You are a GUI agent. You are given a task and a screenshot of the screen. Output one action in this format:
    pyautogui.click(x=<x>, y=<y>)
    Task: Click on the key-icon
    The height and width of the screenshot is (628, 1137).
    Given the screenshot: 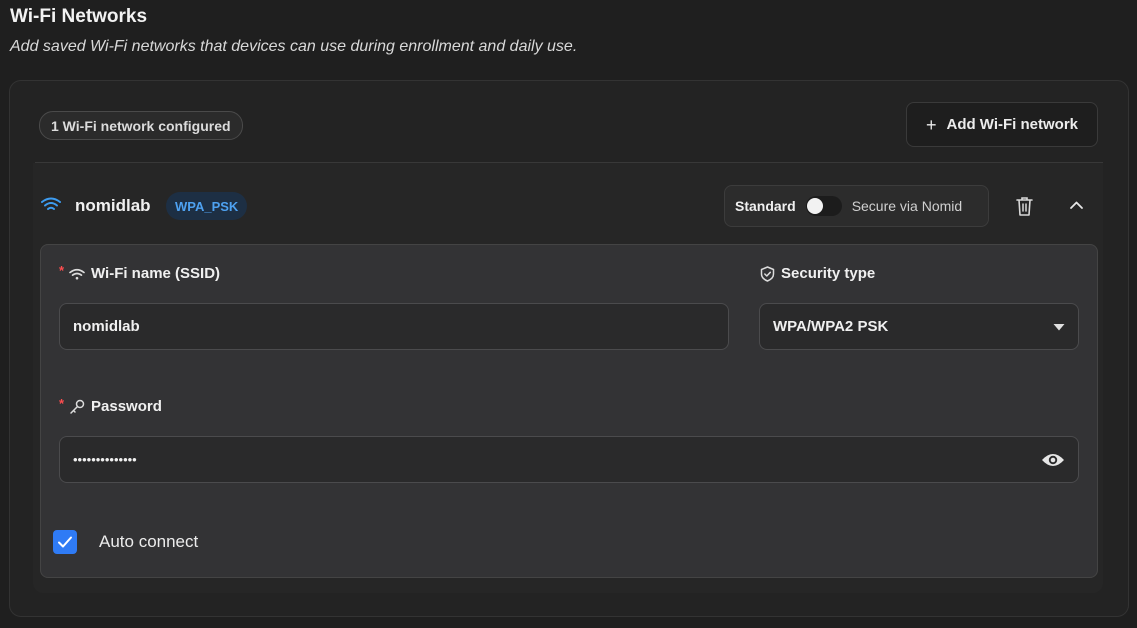 What is the action you would take?
    pyautogui.click(x=77, y=406)
    